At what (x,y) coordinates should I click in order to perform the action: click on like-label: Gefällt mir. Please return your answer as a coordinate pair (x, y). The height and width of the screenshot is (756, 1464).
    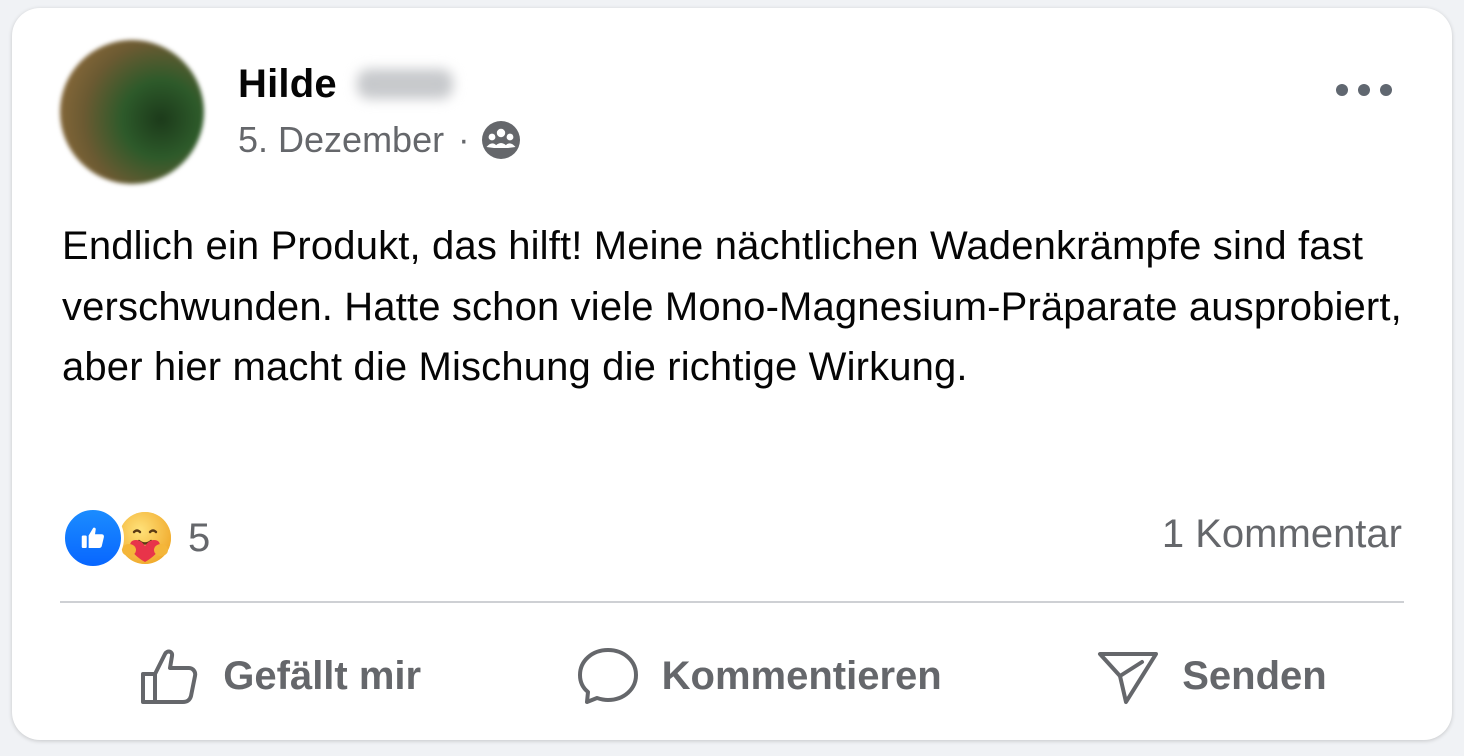
    Looking at the image, I should click on (322, 675).